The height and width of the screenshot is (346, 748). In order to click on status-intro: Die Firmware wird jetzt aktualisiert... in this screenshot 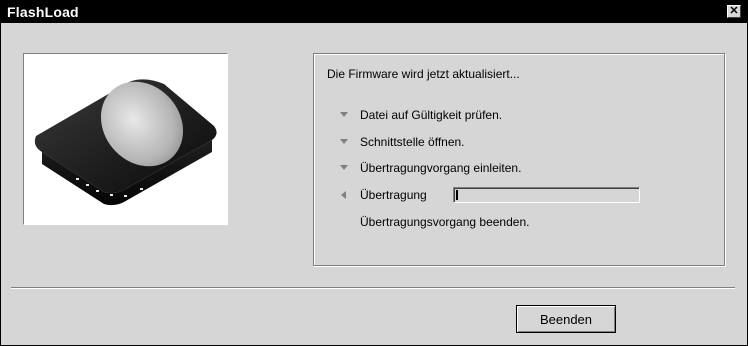, I will do `click(423, 74)`.